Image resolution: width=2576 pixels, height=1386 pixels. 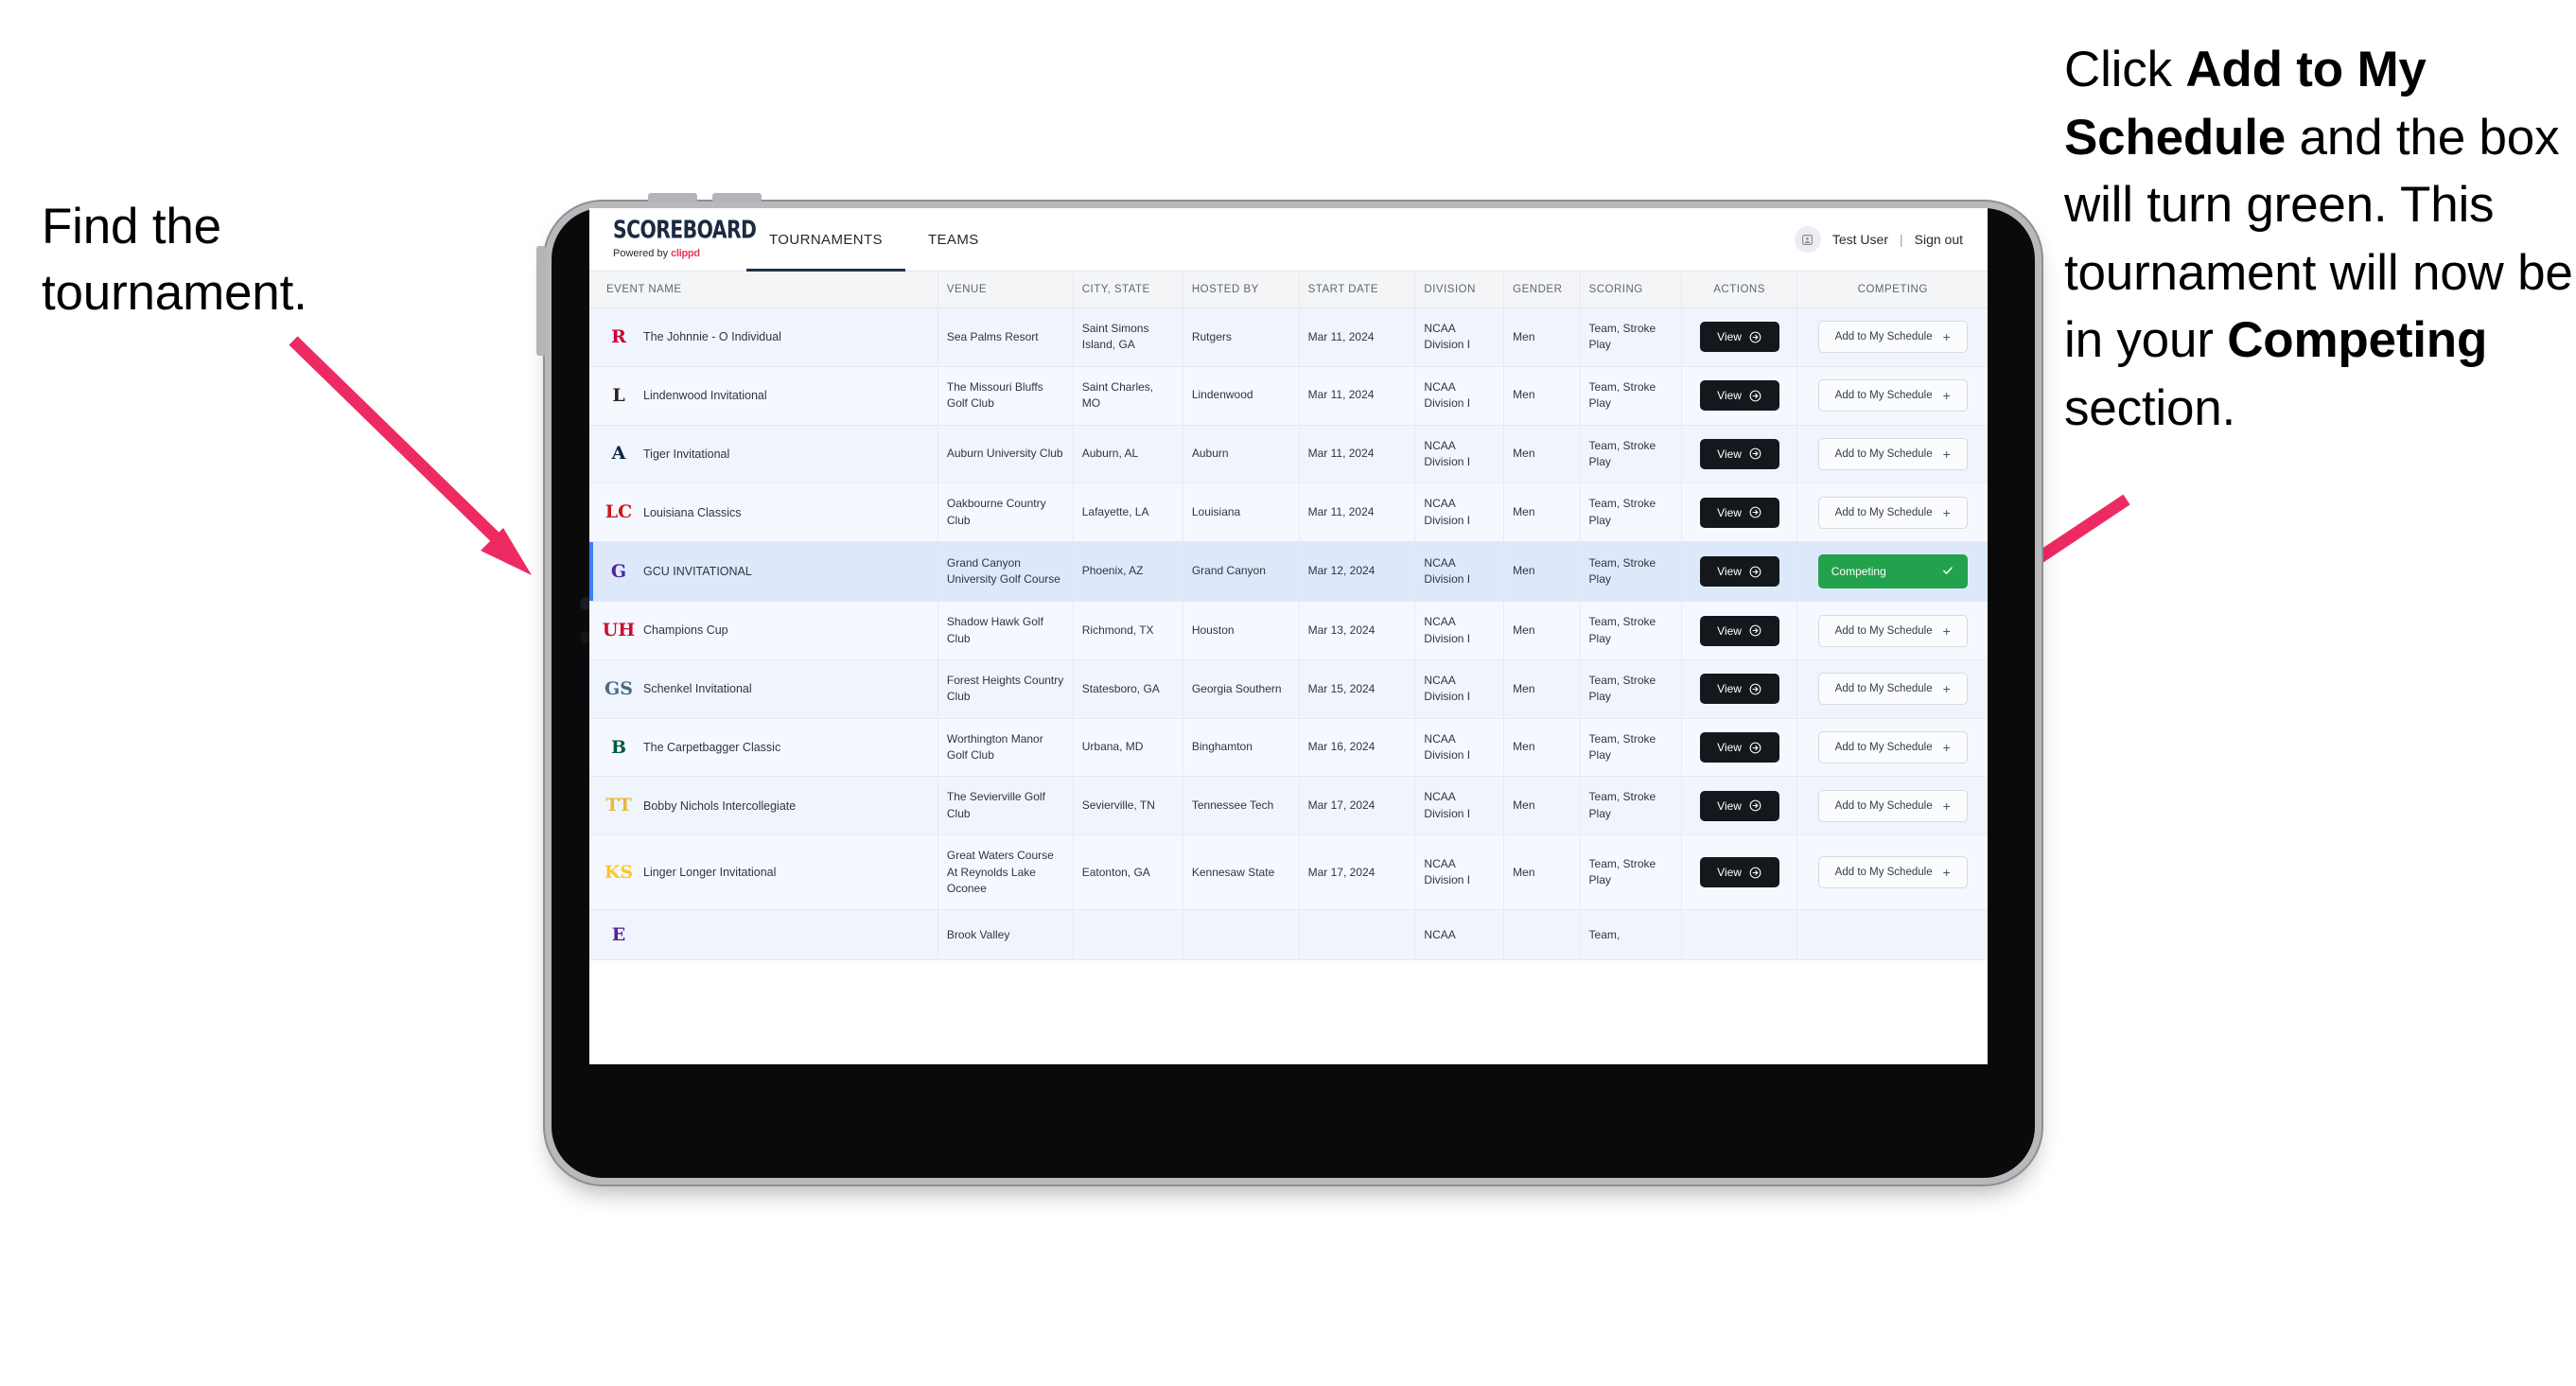 I want to click on cell-hosted-by, so click(x=1242, y=935).